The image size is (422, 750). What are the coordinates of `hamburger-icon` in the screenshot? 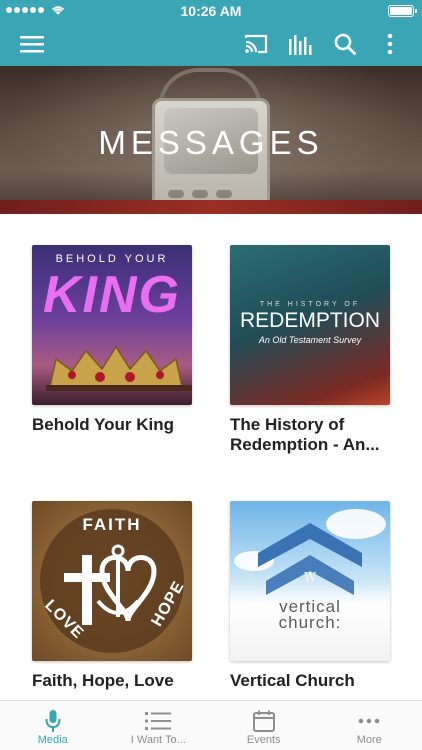 It's located at (32, 44).